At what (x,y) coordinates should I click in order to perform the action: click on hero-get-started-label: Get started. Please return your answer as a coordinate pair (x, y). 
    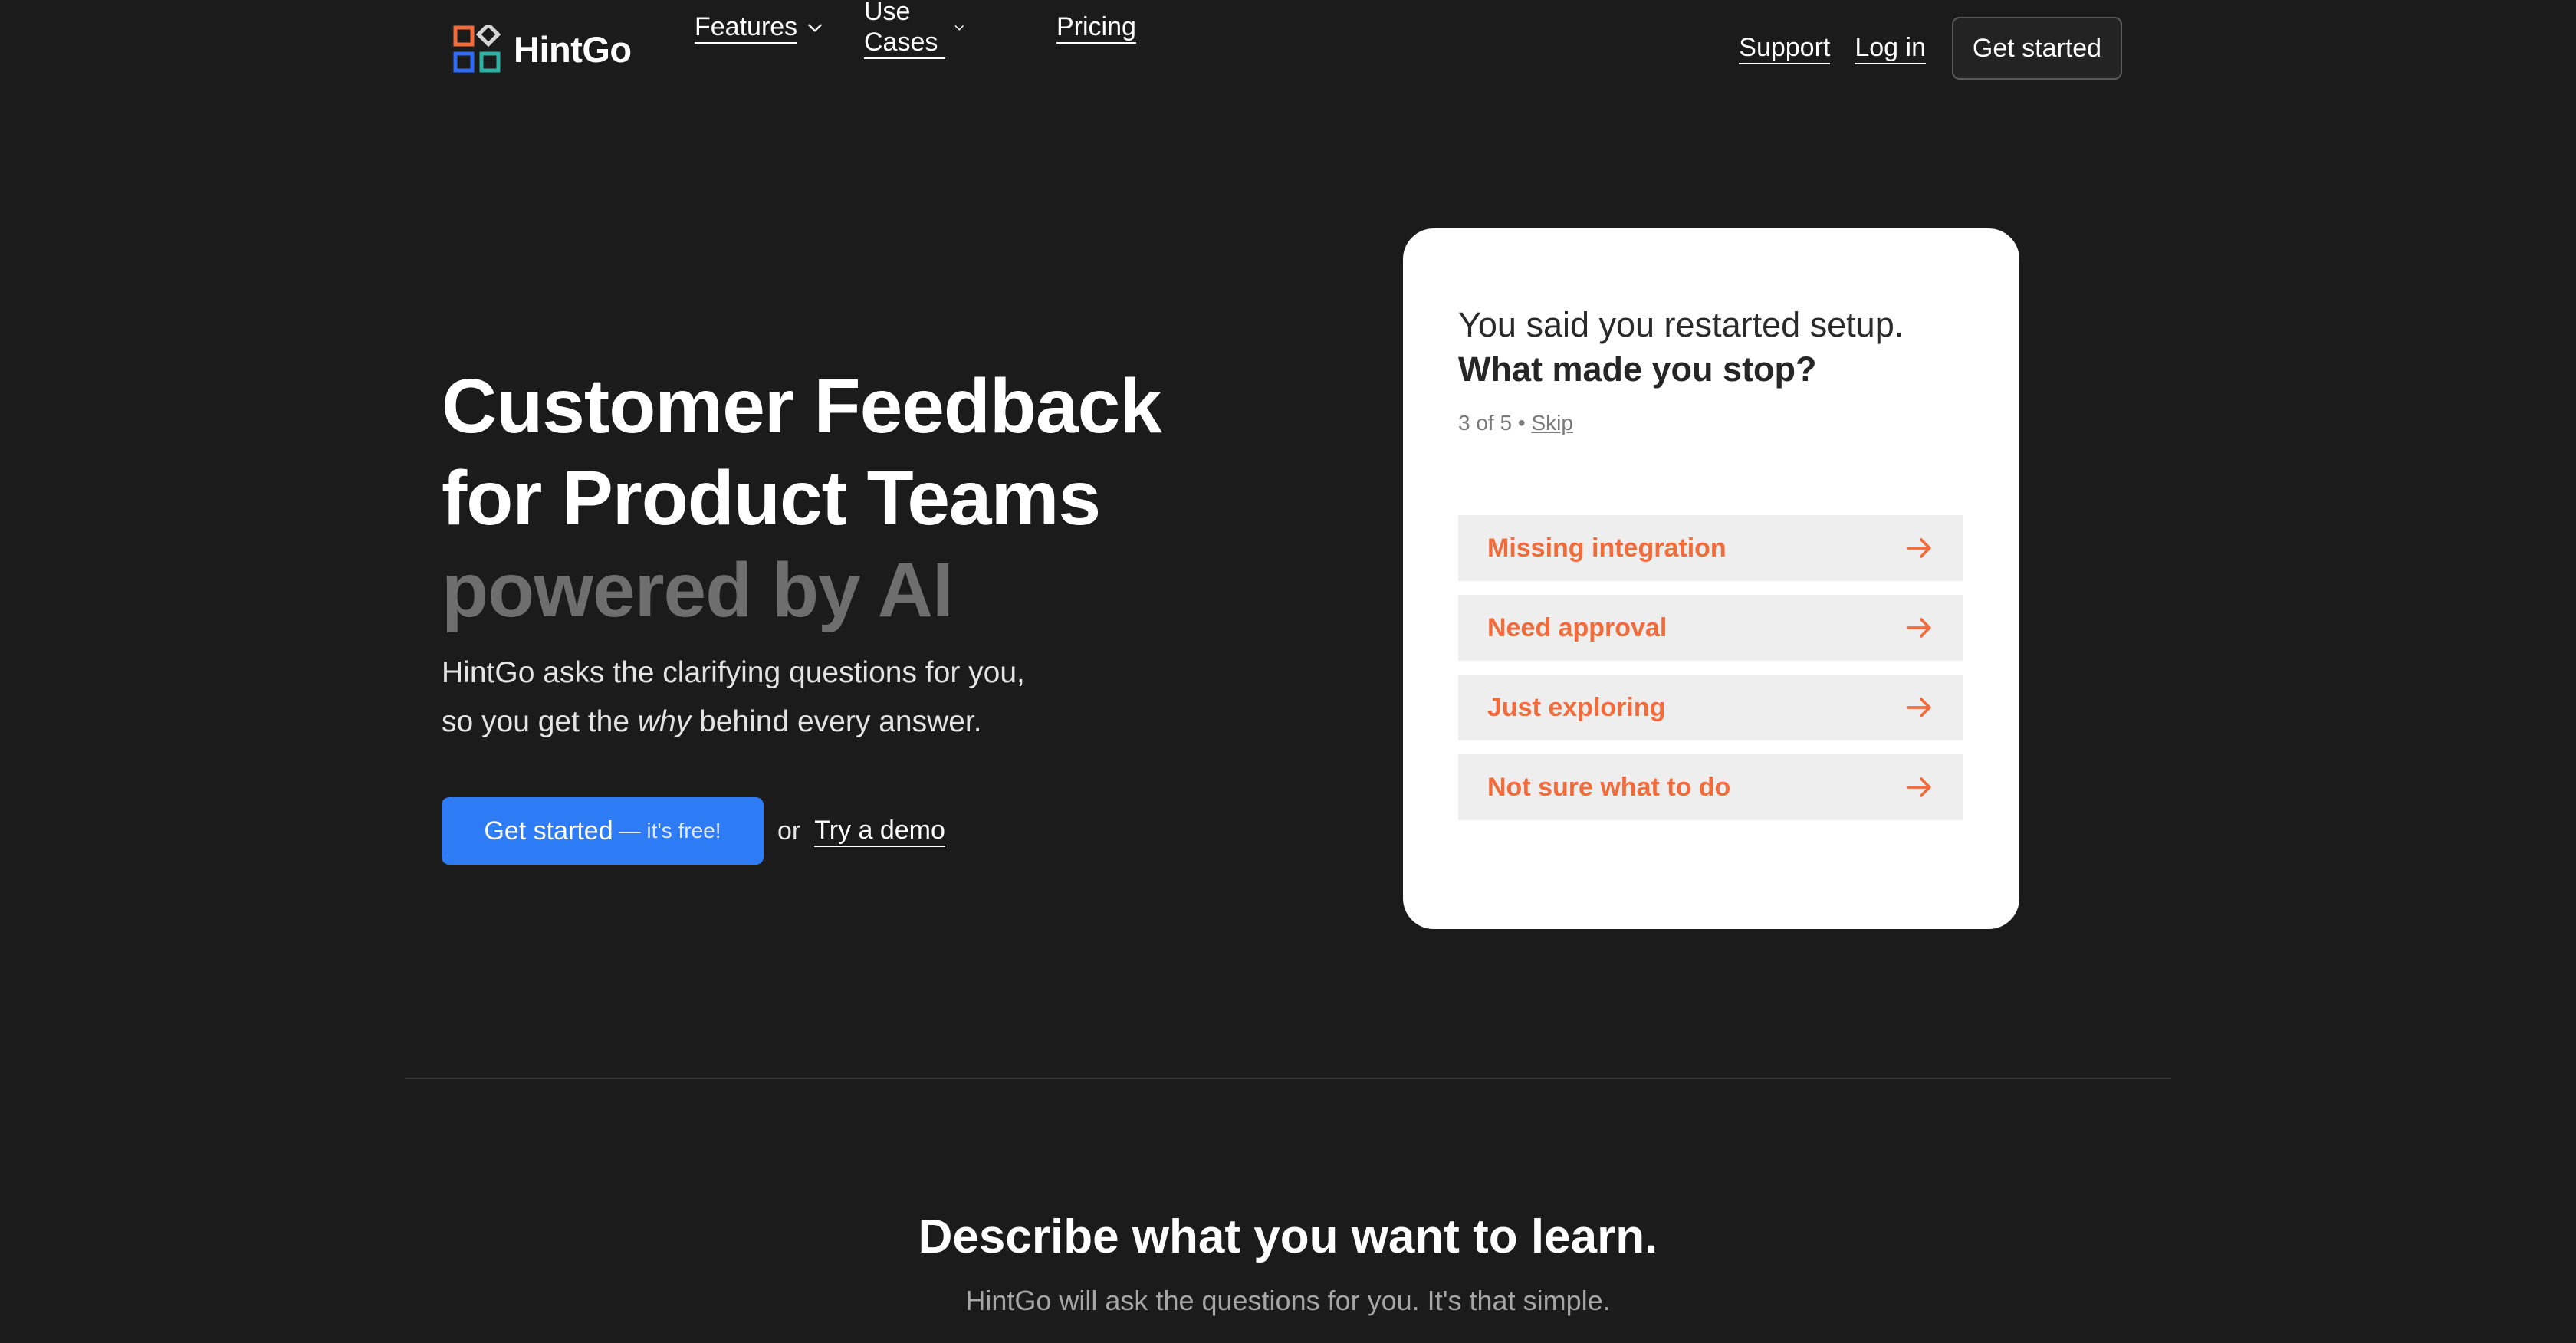
    Looking at the image, I should click on (548, 831).